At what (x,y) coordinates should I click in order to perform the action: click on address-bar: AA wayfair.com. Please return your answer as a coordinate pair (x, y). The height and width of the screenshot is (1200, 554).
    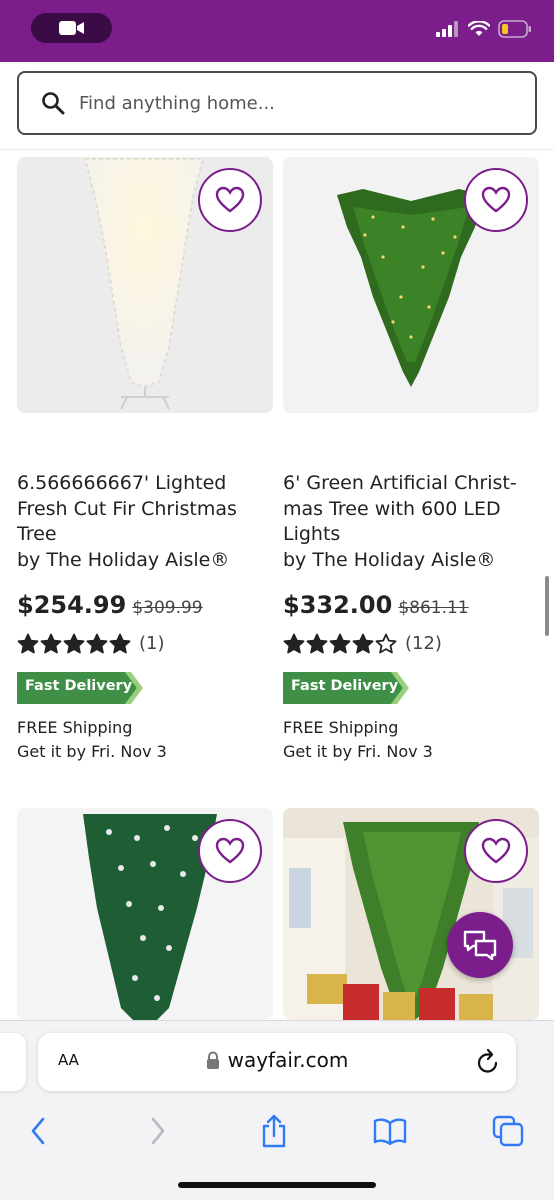
    Looking at the image, I should click on (277, 1062).